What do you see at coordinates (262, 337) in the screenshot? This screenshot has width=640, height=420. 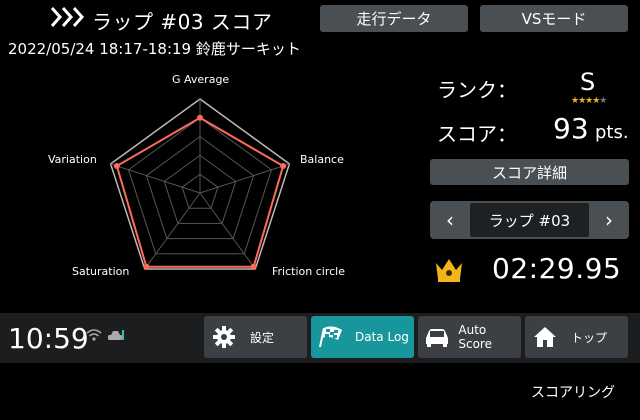 I see `nav-settings-label: 設定` at bounding box center [262, 337].